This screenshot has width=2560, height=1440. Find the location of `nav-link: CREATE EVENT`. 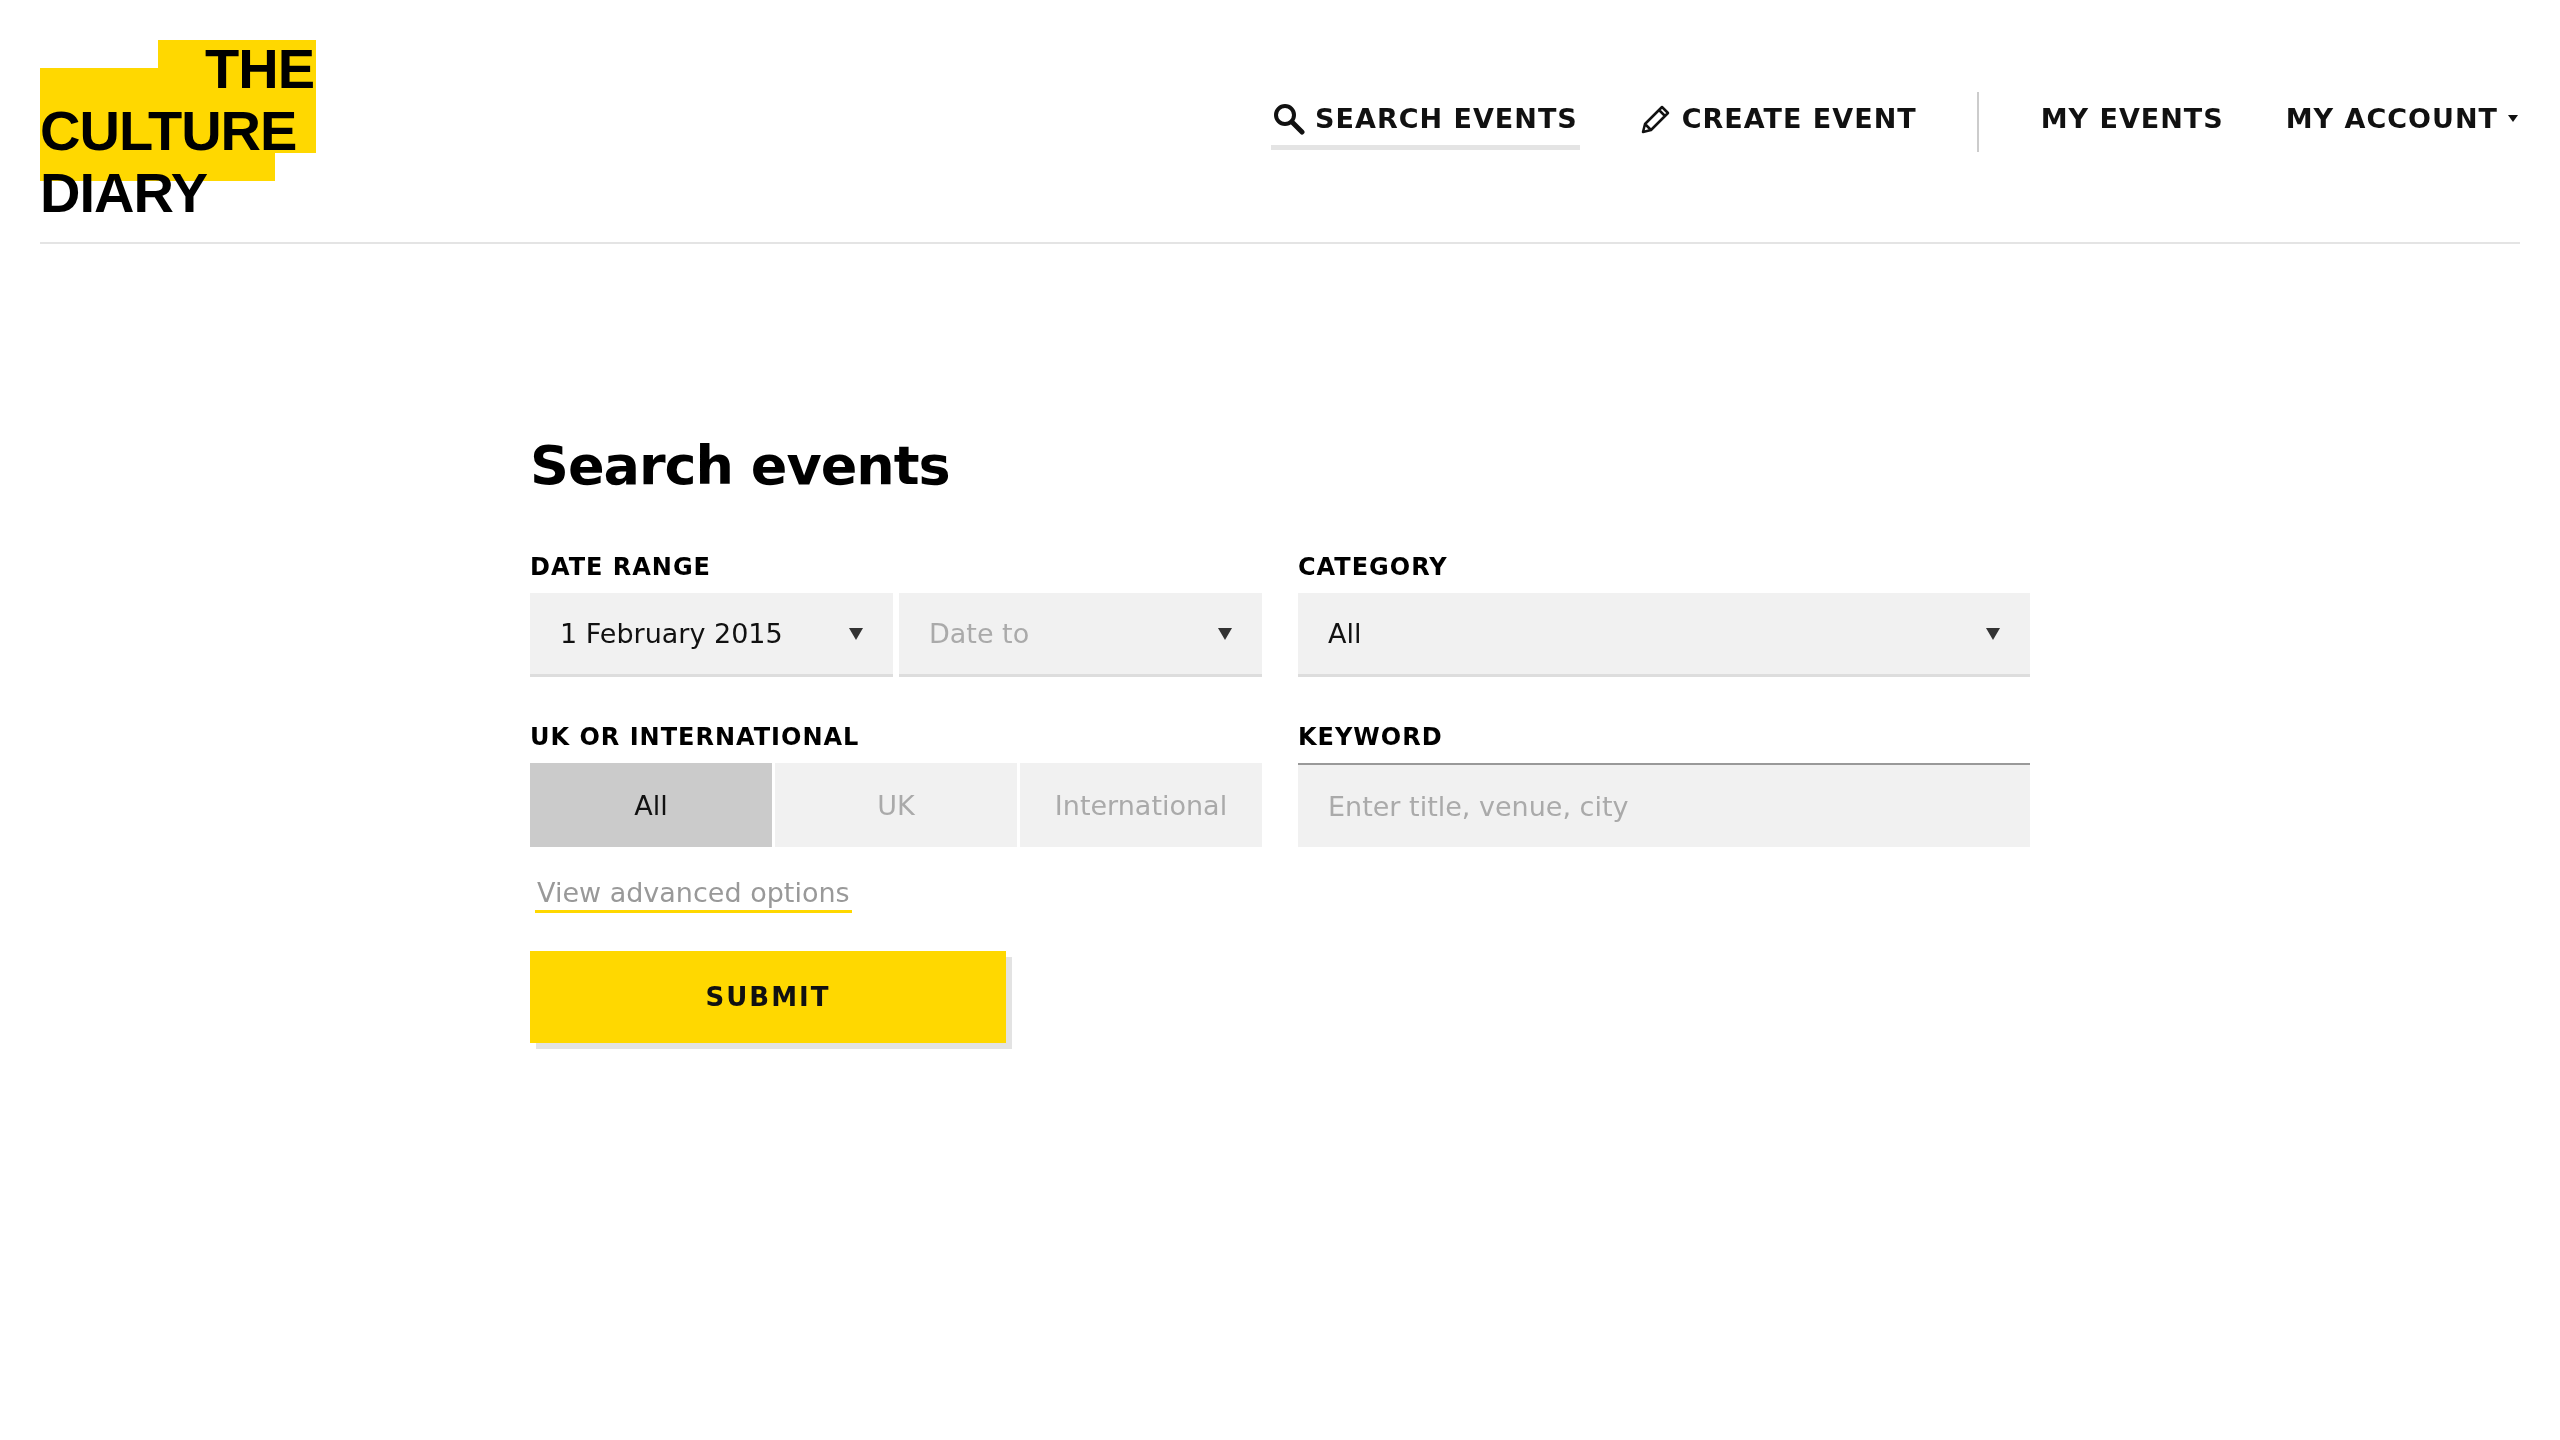

nav-link: CREATE EVENT is located at coordinates (1778, 122).